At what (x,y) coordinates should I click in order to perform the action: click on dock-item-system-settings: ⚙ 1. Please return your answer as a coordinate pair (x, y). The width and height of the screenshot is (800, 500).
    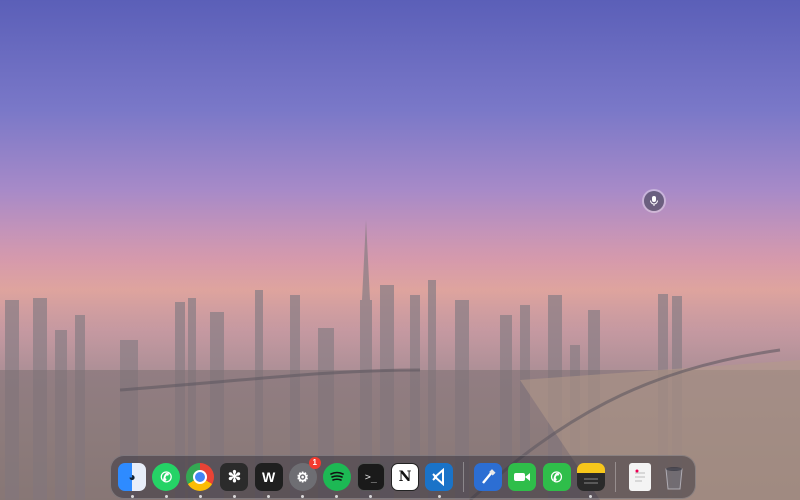
    Looking at the image, I should click on (304, 477).